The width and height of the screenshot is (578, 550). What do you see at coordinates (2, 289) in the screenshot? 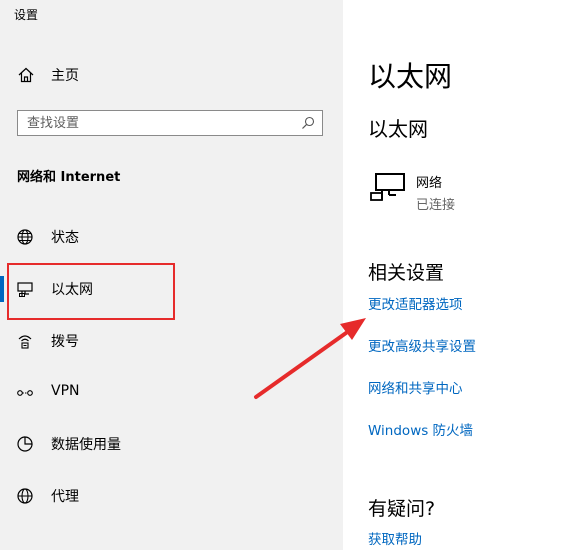
I see `selected-indicator` at bounding box center [2, 289].